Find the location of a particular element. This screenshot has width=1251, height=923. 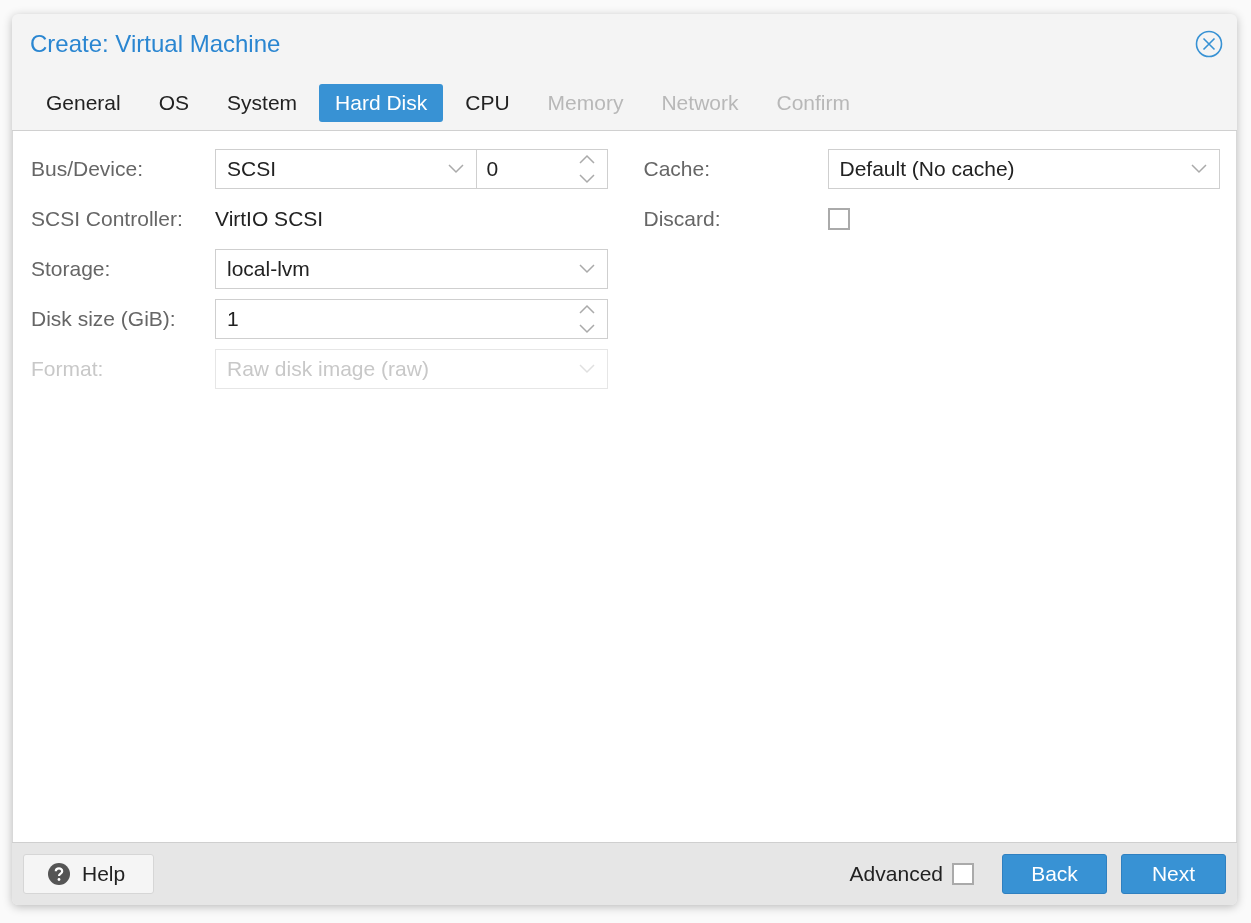

dropdown-field: local-lvm is located at coordinates (411, 269).